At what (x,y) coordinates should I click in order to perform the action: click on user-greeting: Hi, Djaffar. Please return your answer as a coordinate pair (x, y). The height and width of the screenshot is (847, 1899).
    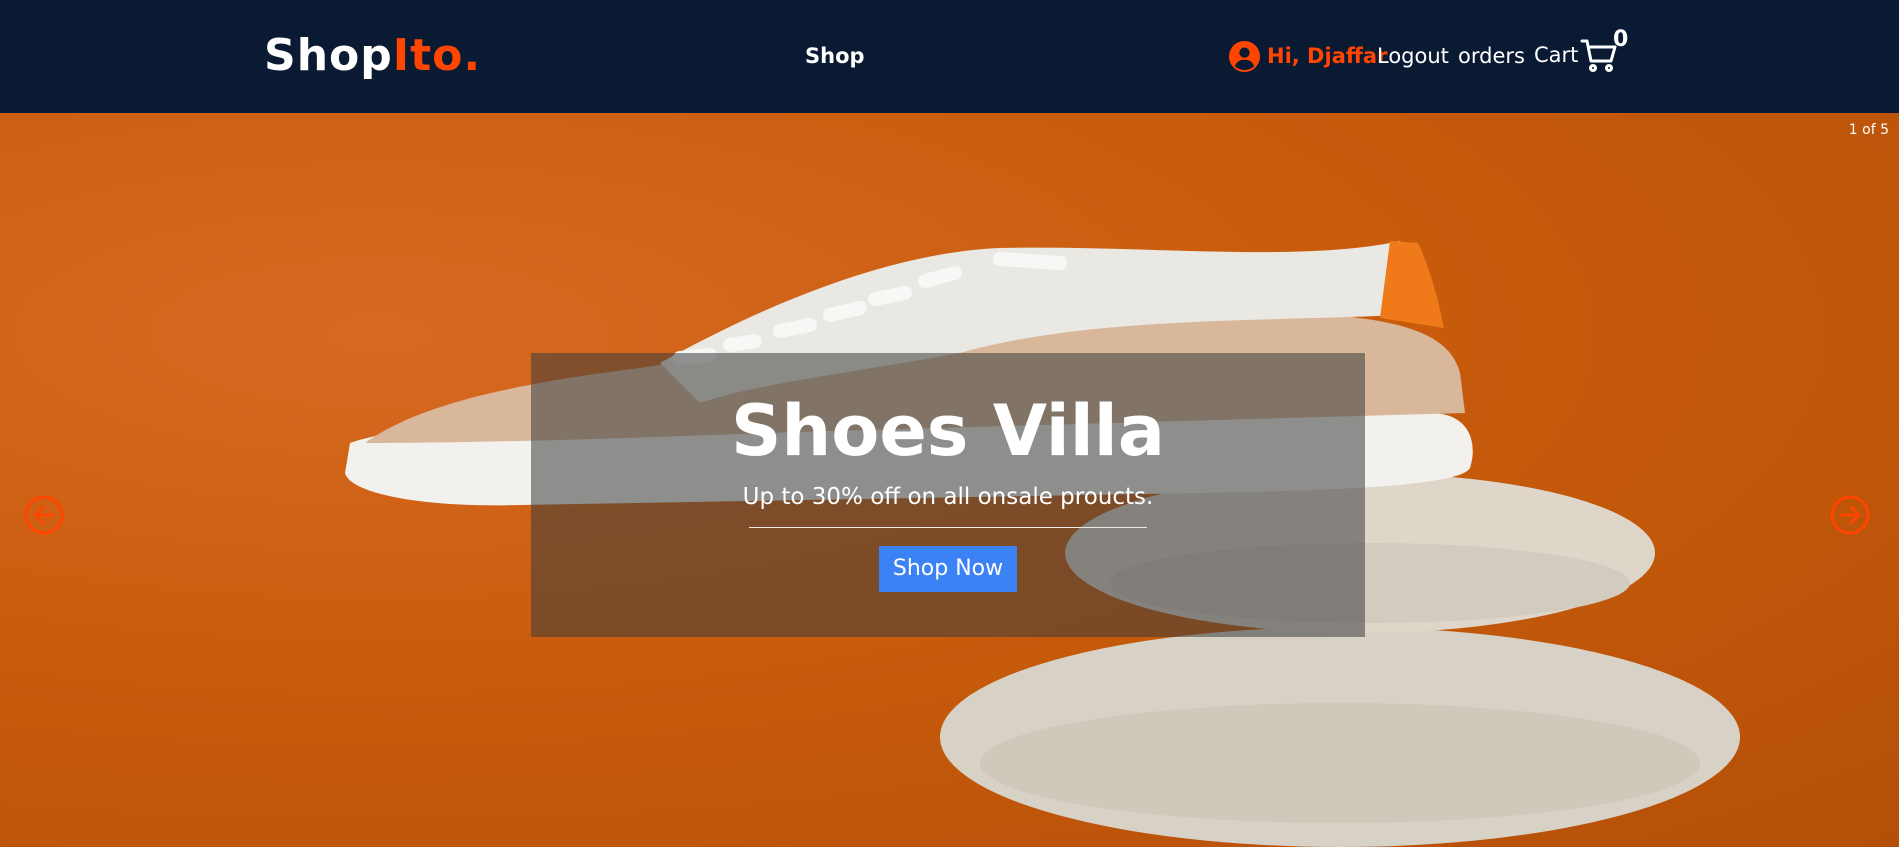
    Looking at the image, I should click on (1308, 56).